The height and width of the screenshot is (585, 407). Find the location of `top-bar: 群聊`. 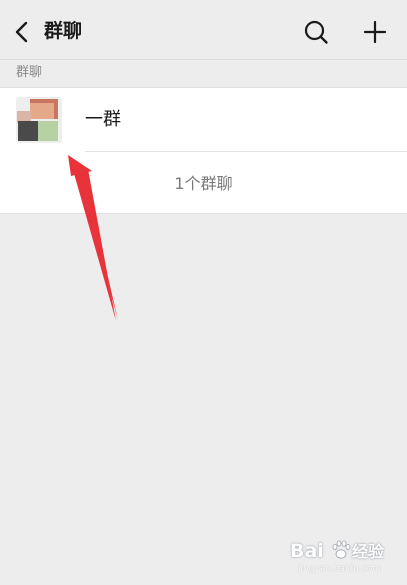

top-bar: 群聊 is located at coordinates (203, 30).